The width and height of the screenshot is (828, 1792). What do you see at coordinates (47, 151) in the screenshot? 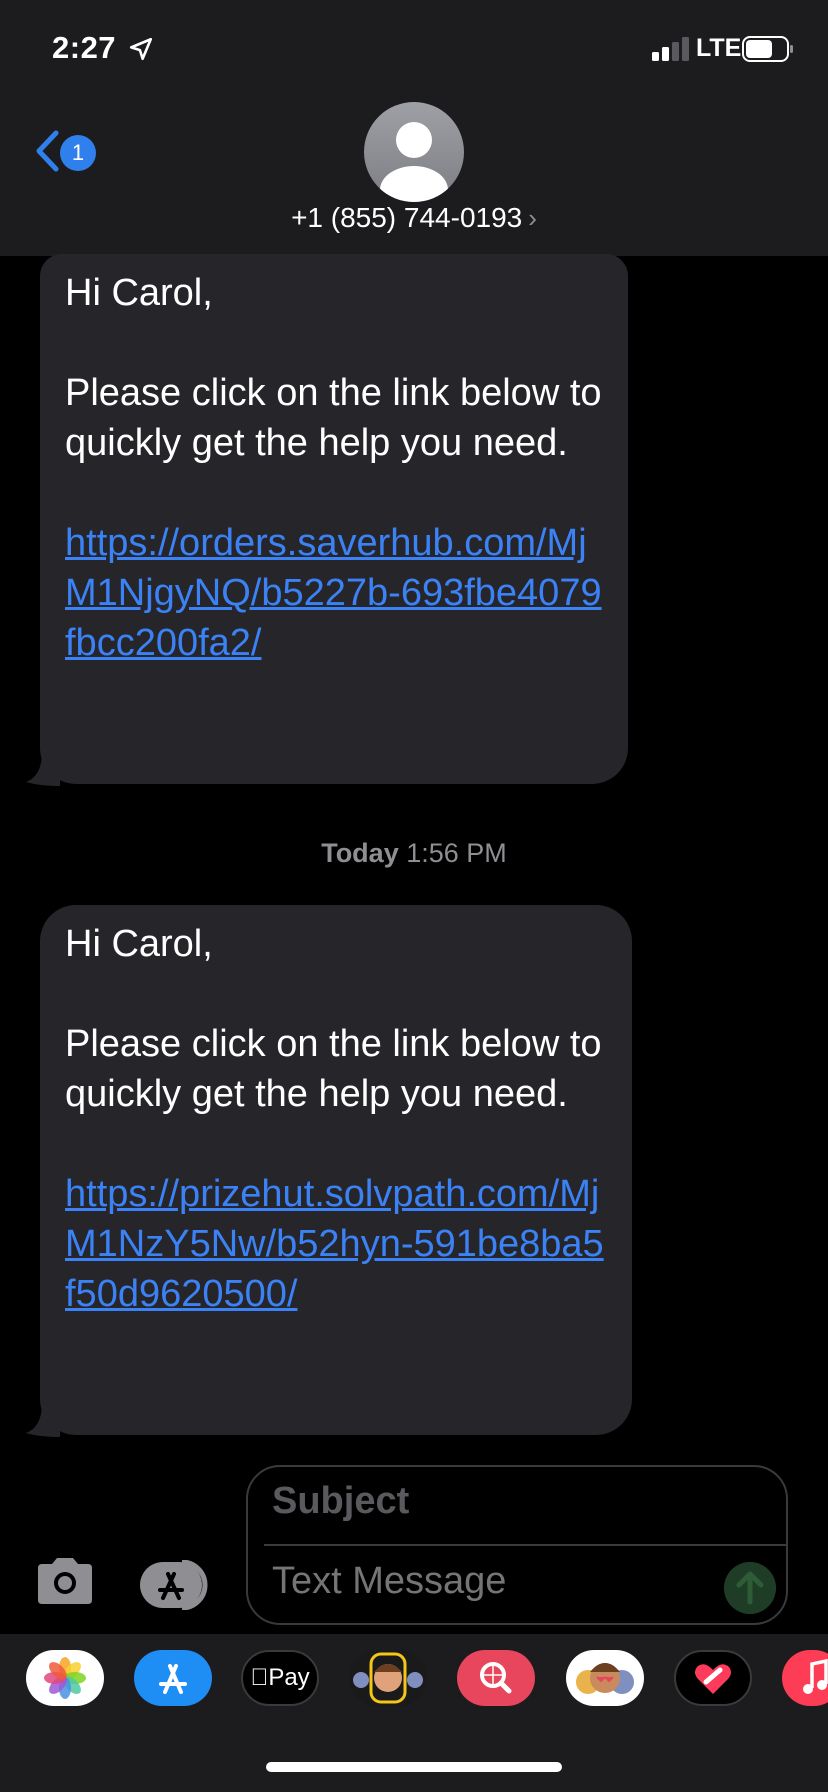
I see `back-chevron-icon` at bounding box center [47, 151].